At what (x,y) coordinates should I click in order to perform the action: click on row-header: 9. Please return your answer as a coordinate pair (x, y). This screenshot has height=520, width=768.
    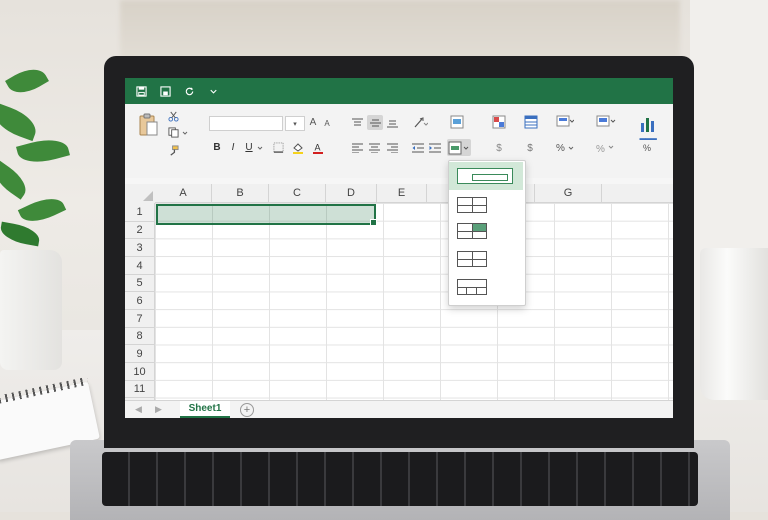
    Looking at the image, I should click on (140, 354).